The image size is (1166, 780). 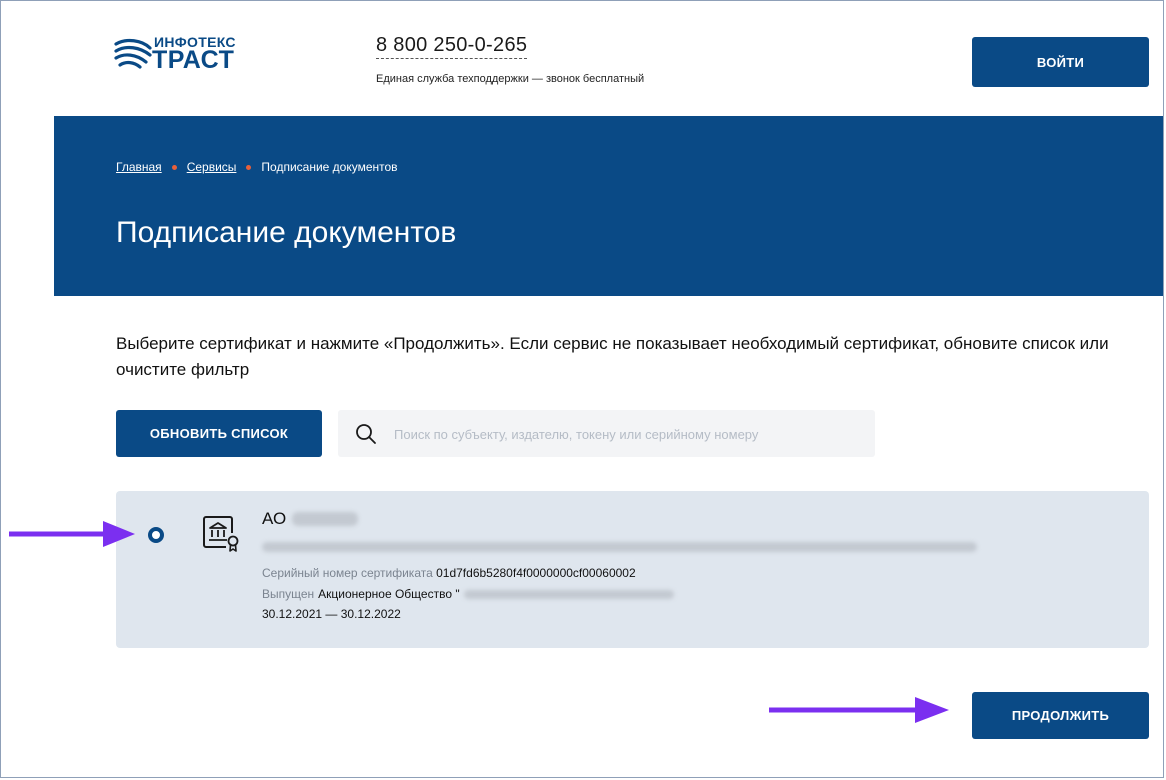 What do you see at coordinates (452, 46) in the screenshot?
I see `support-phone: 8 800 250-0-265` at bounding box center [452, 46].